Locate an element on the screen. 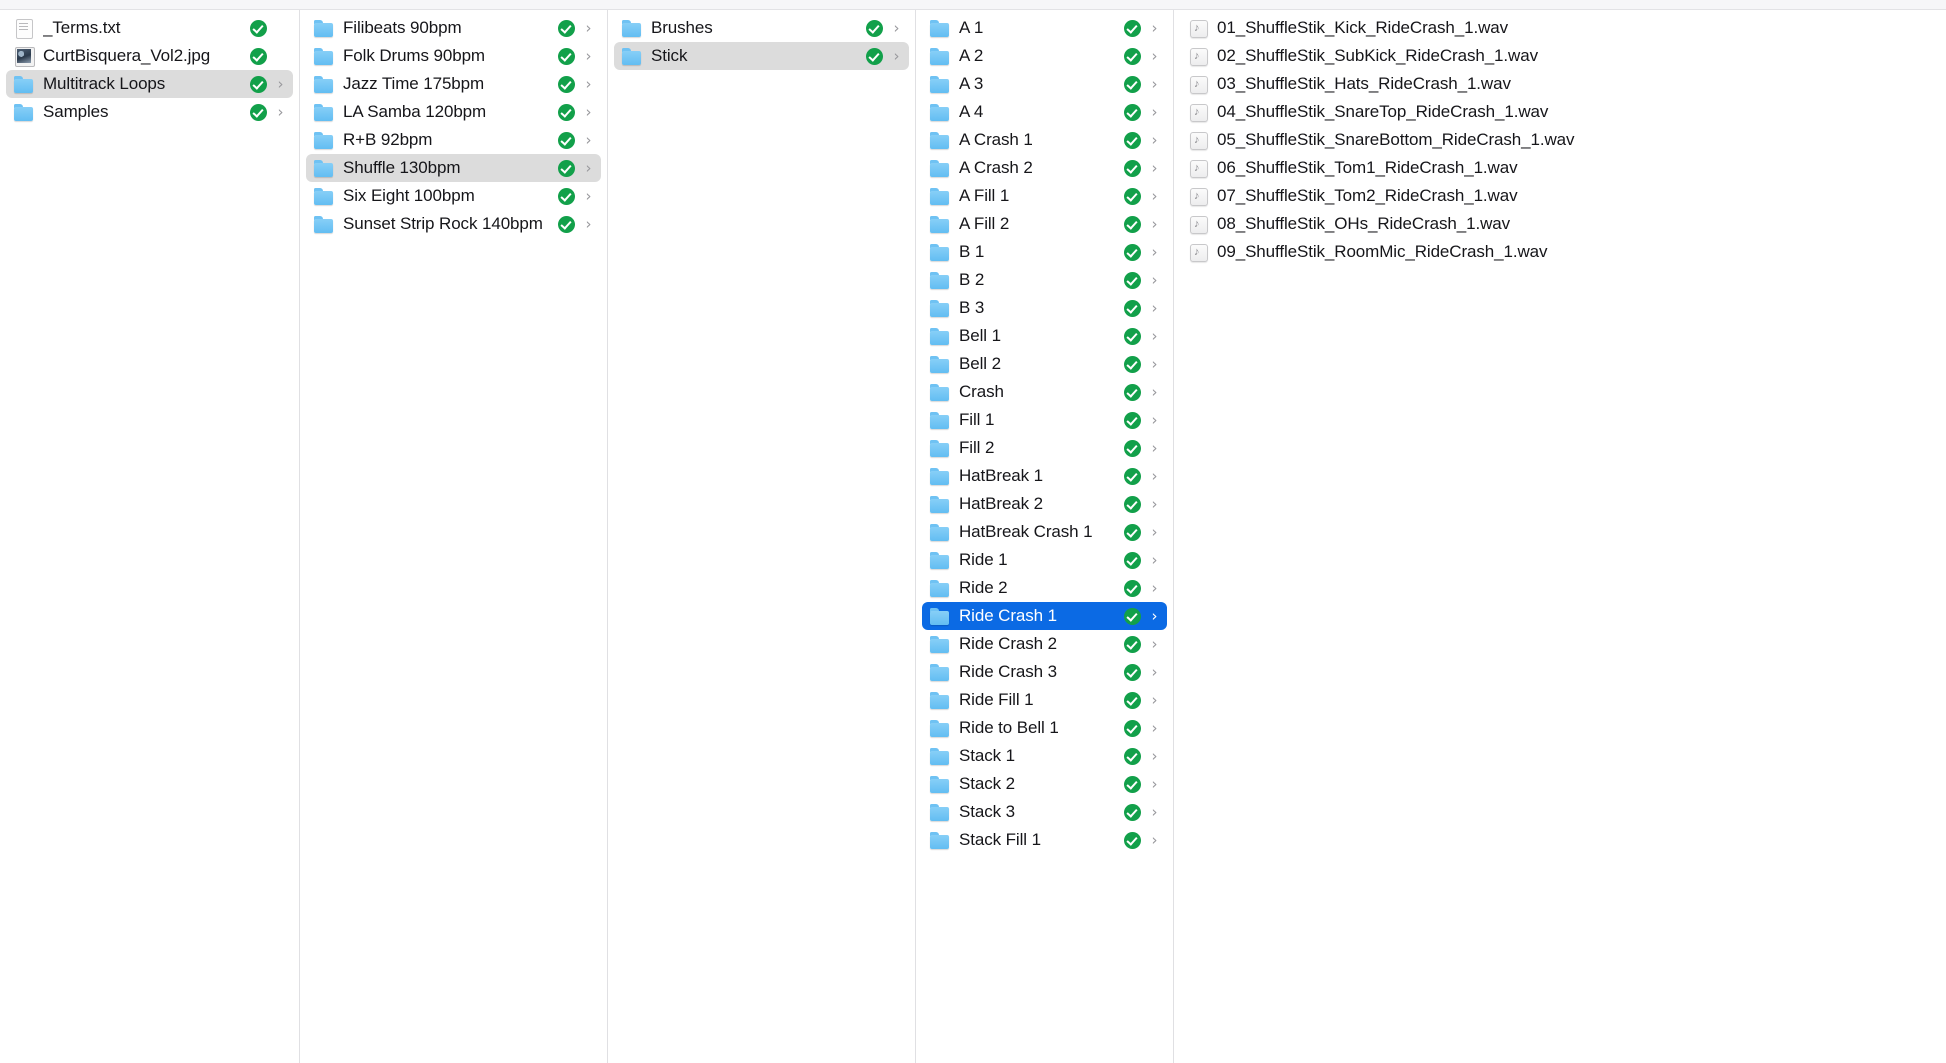  list-item: Bell 2 › is located at coordinates (1044, 364).